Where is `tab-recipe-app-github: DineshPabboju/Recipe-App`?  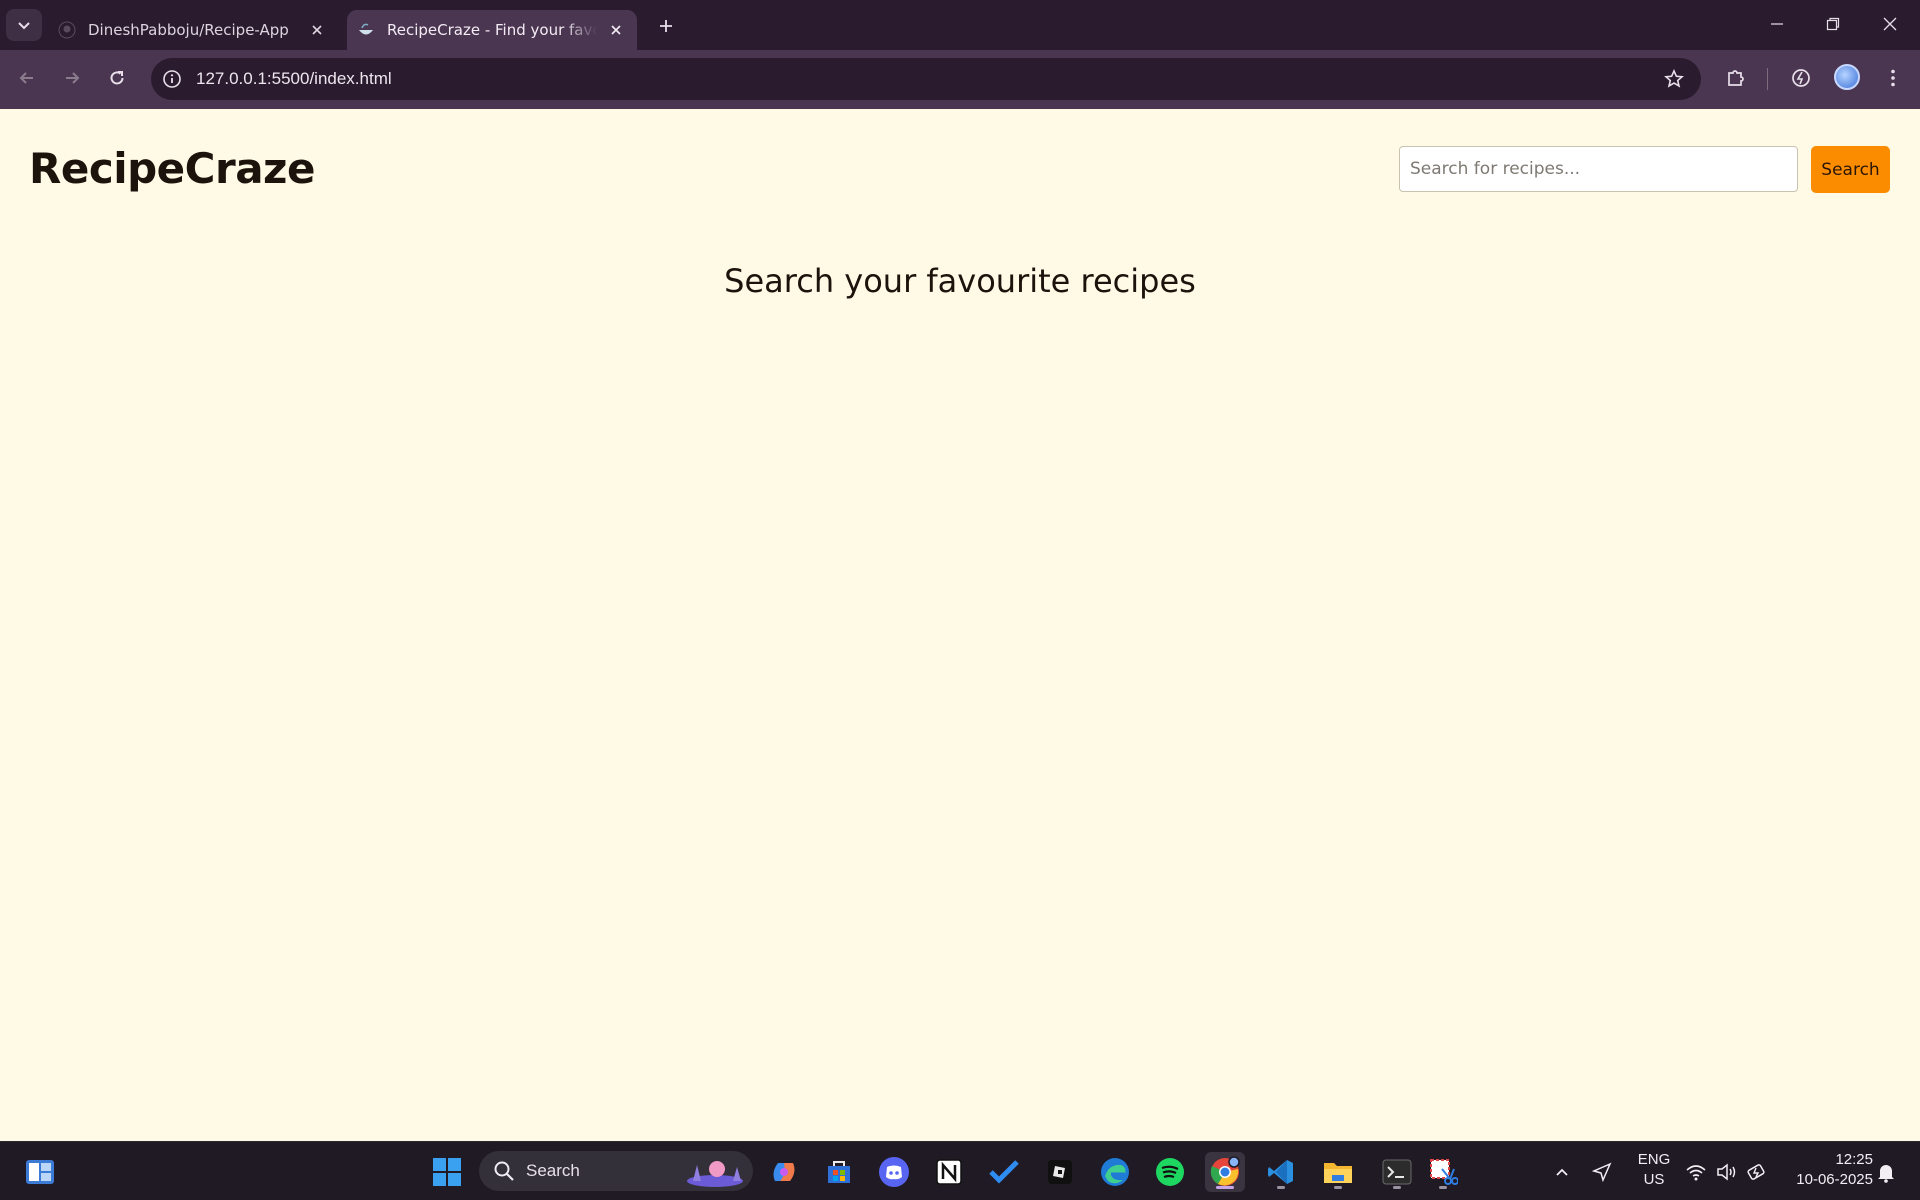 tab-recipe-app-github: DineshPabboju/Recipe-App is located at coordinates (198, 30).